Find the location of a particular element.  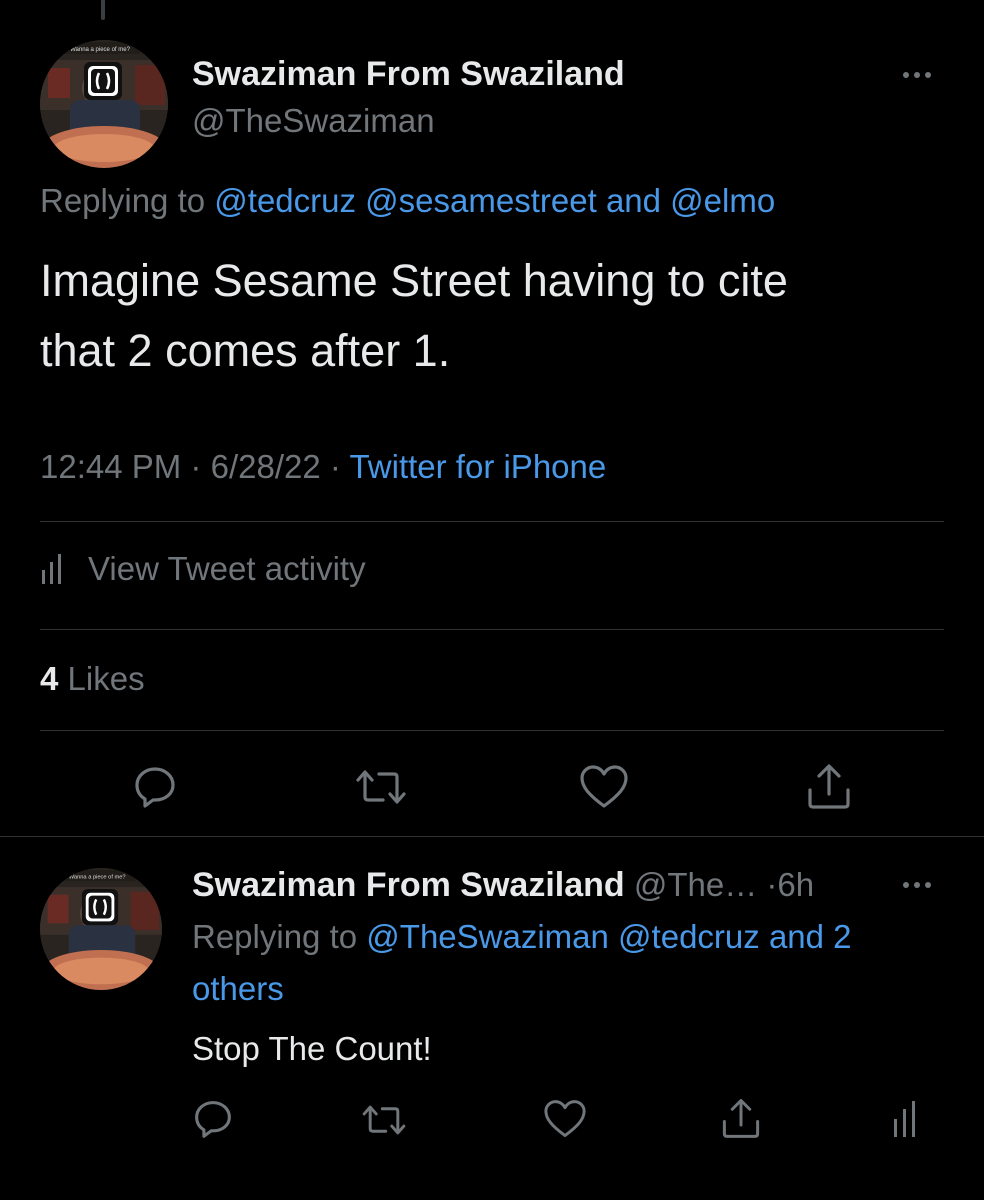

like-button is located at coordinates (604, 787).